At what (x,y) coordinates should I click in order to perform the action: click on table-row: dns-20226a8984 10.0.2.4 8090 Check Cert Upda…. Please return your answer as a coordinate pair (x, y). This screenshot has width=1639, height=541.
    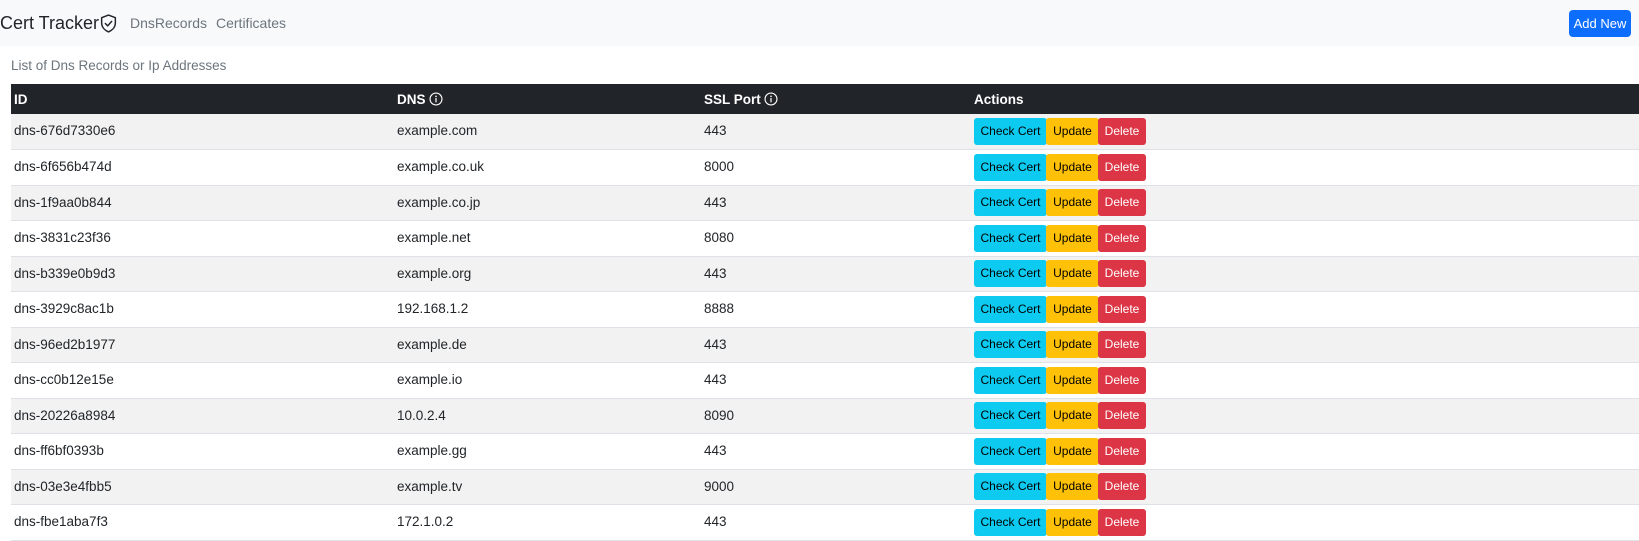
    Looking at the image, I should click on (825, 416).